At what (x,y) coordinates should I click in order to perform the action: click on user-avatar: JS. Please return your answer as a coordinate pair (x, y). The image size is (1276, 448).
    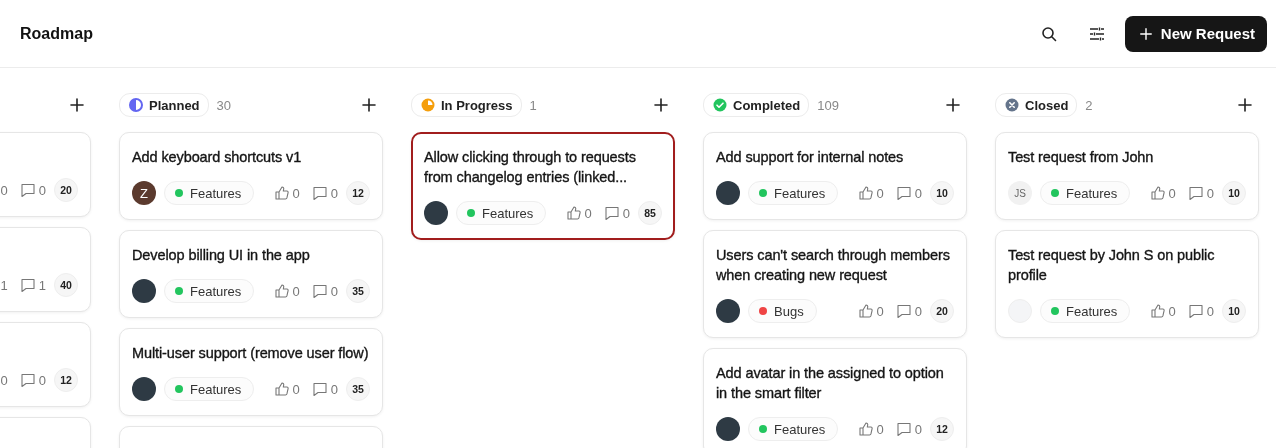
    Looking at the image, I should click on (1020, 193).